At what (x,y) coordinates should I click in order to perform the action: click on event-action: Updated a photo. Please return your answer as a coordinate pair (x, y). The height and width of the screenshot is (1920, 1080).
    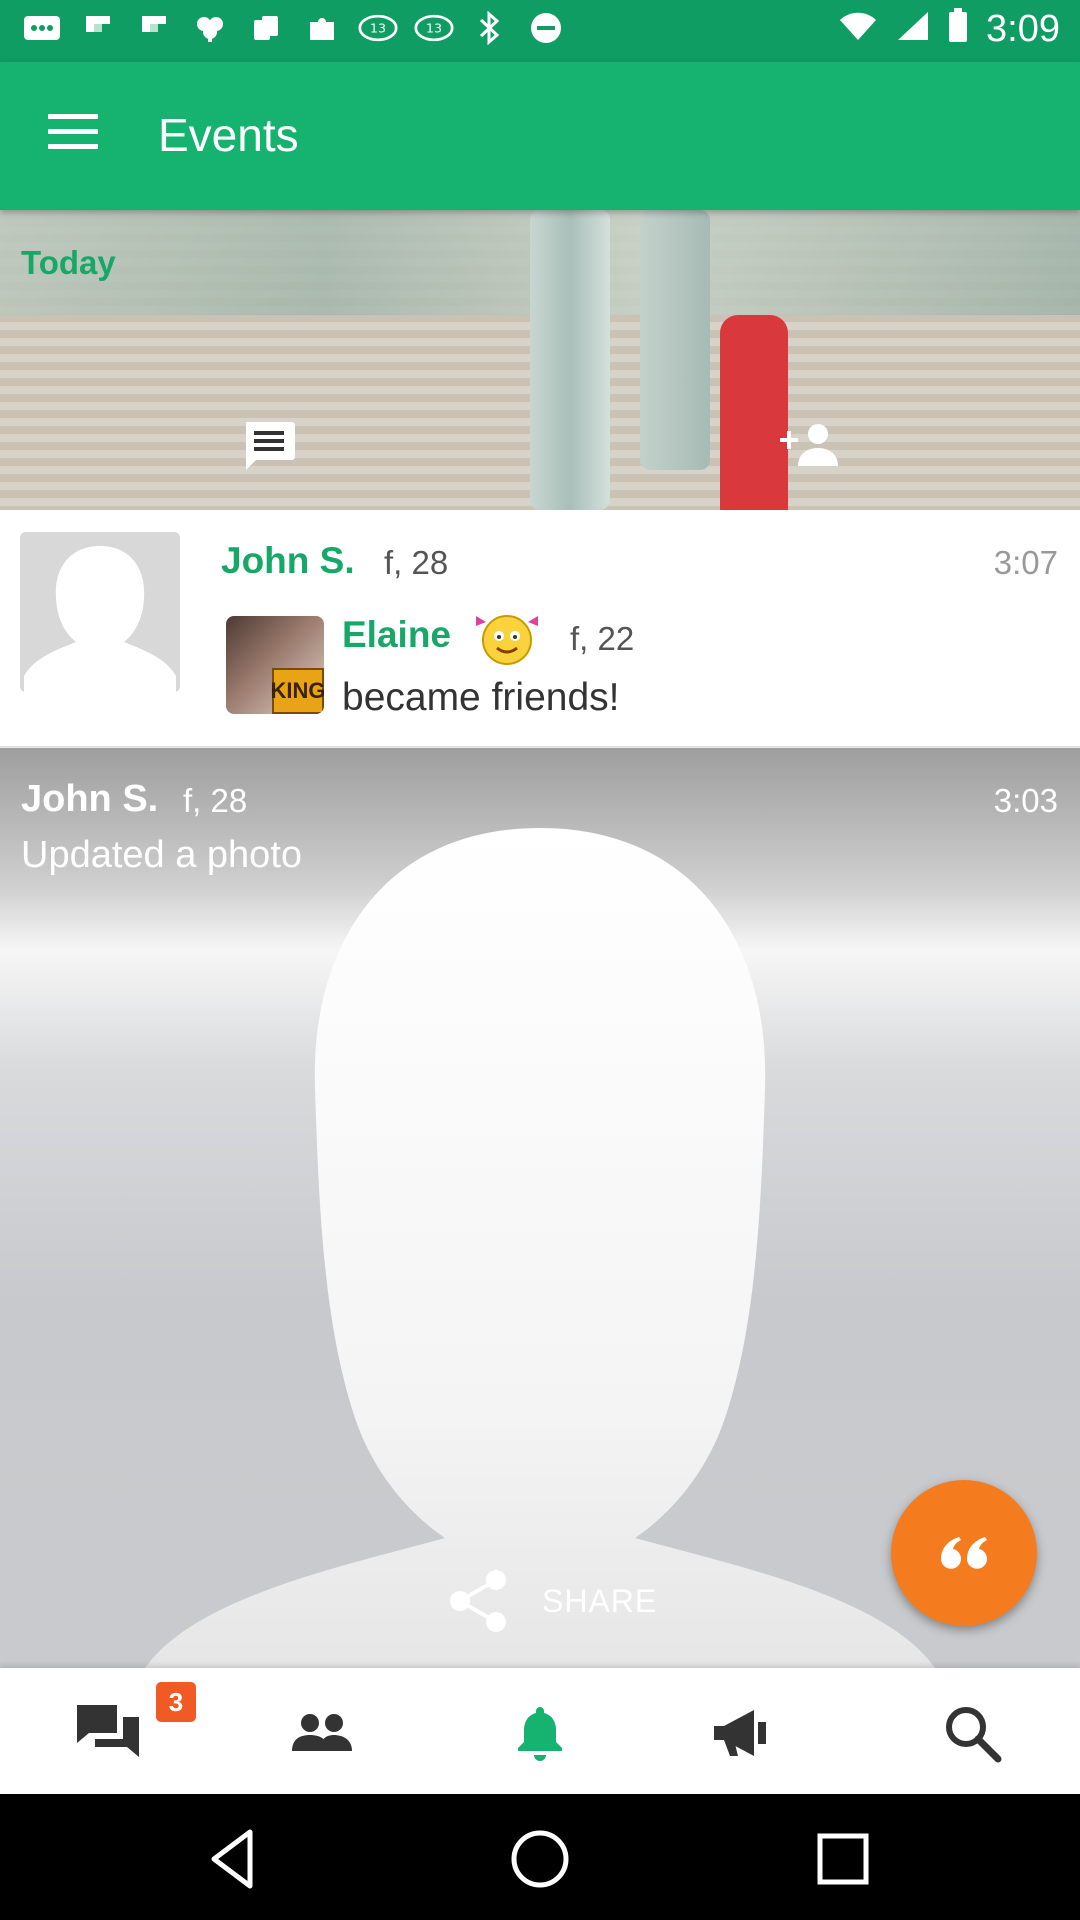
    Looking at the image, I should click on (162, 855).